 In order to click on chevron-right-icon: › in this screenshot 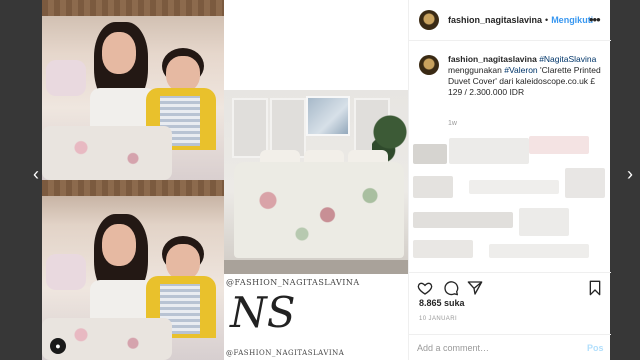, I will do `click(630, 174)`.